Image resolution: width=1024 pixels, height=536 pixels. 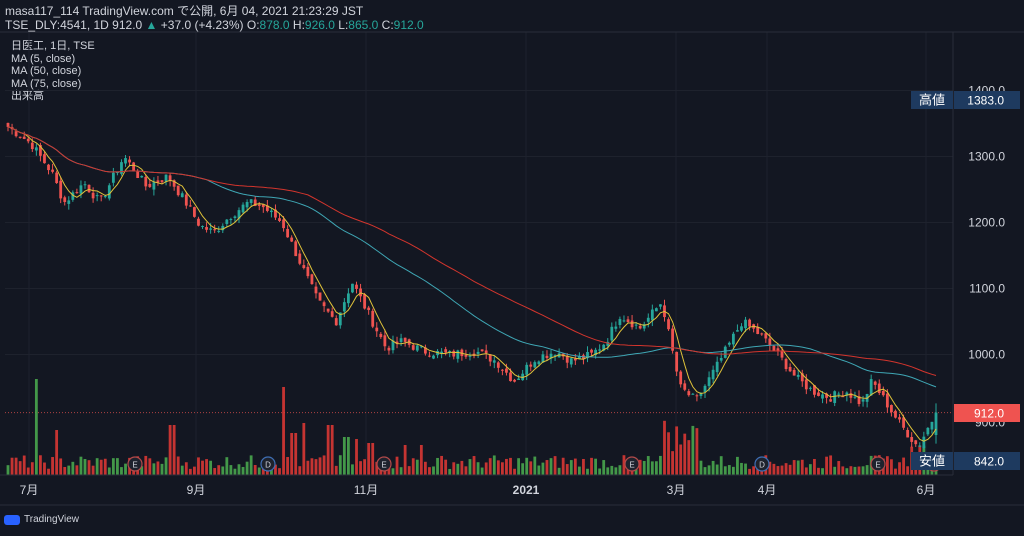 I want to click on x-tick-label: 11月, so click(x=366, y=490).